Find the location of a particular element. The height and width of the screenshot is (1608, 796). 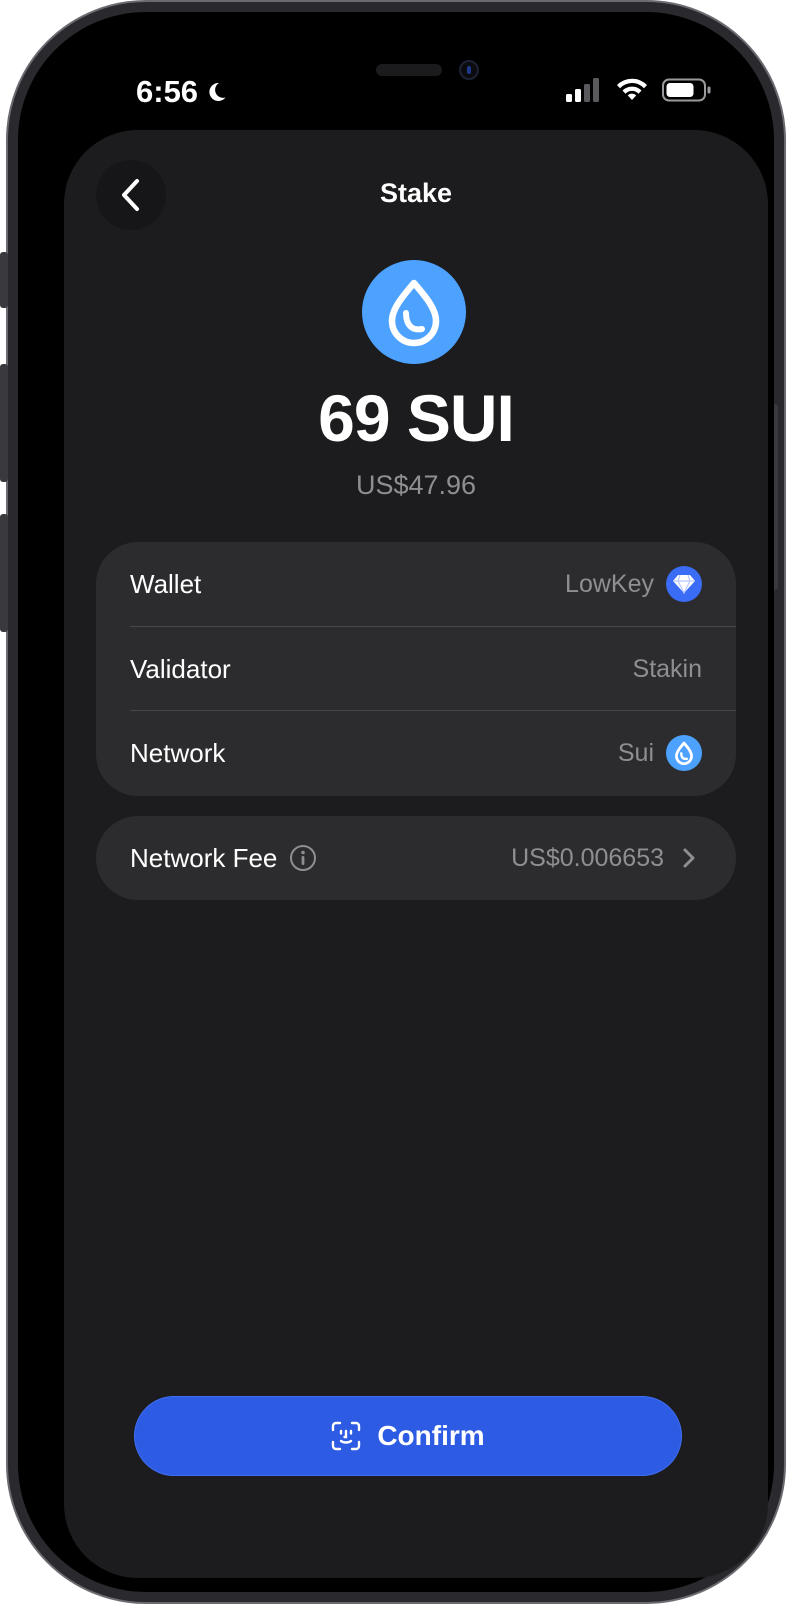

sui-drop-icon is located at coordinates (414, 313).